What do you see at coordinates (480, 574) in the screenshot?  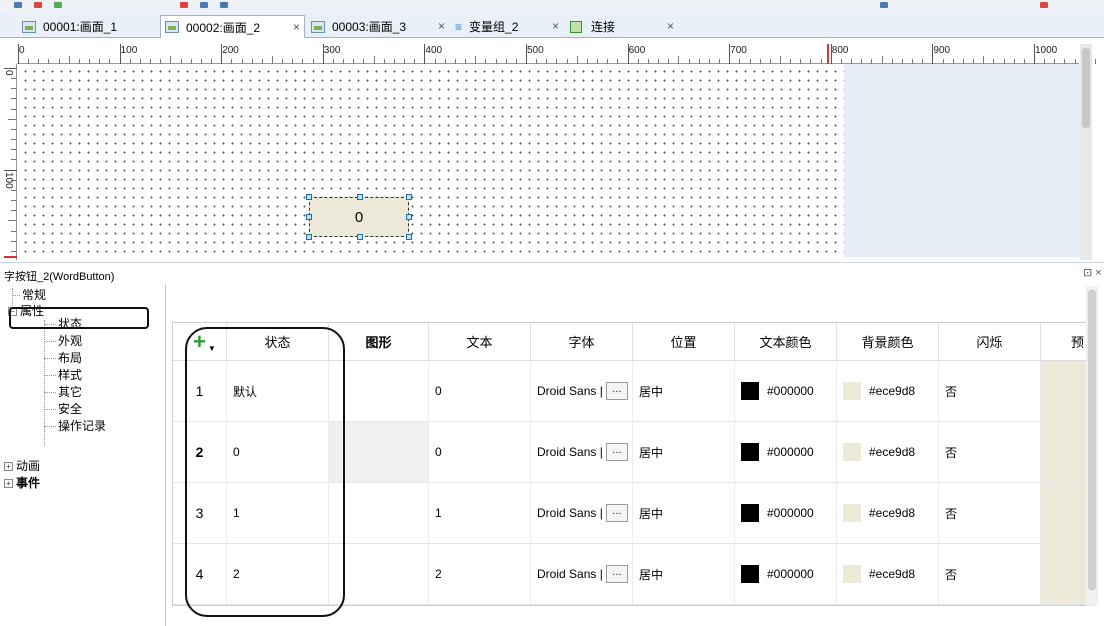 I see `cell-text: 2` at bounding box center [480, 574].